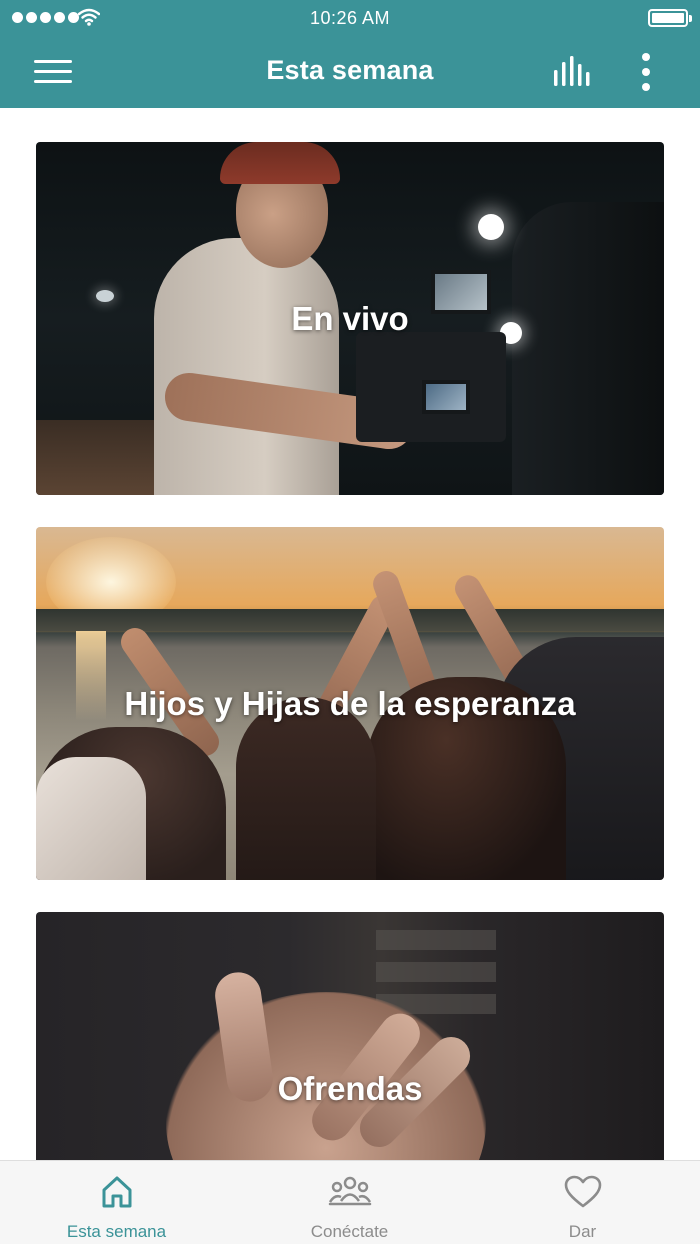  I want to click on tab-conectate: Conéctate, so click(349, 1202).